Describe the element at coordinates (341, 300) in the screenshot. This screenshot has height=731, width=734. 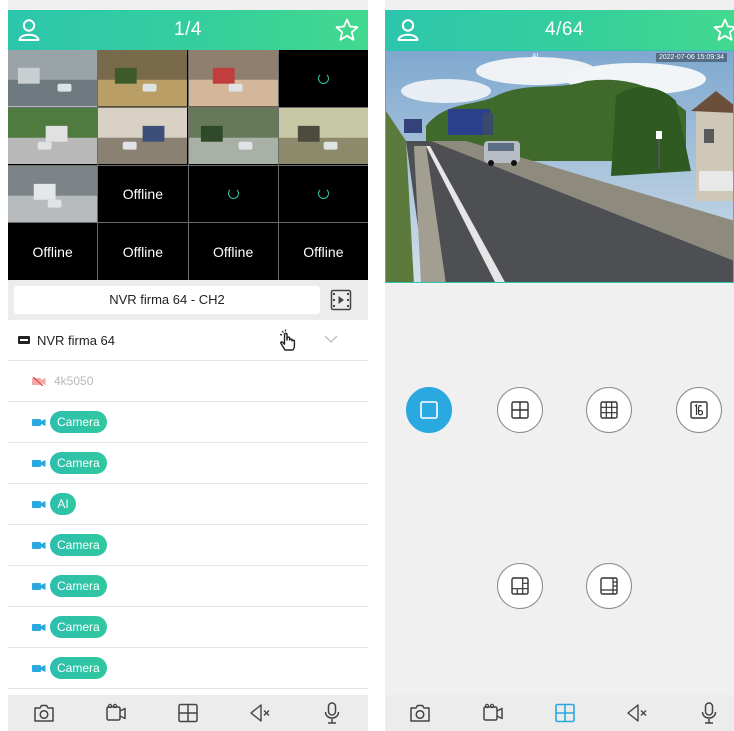
I see `playback-icon` at that location.